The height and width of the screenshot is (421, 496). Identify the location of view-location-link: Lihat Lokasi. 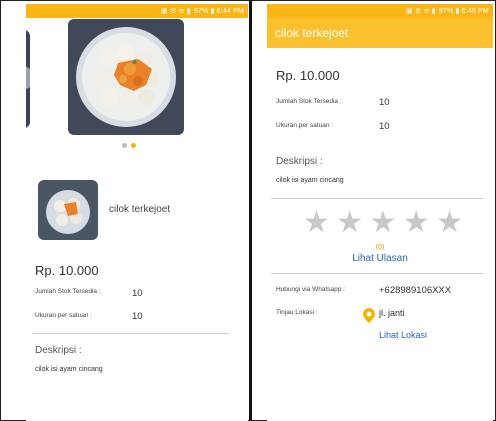
(403, 335).